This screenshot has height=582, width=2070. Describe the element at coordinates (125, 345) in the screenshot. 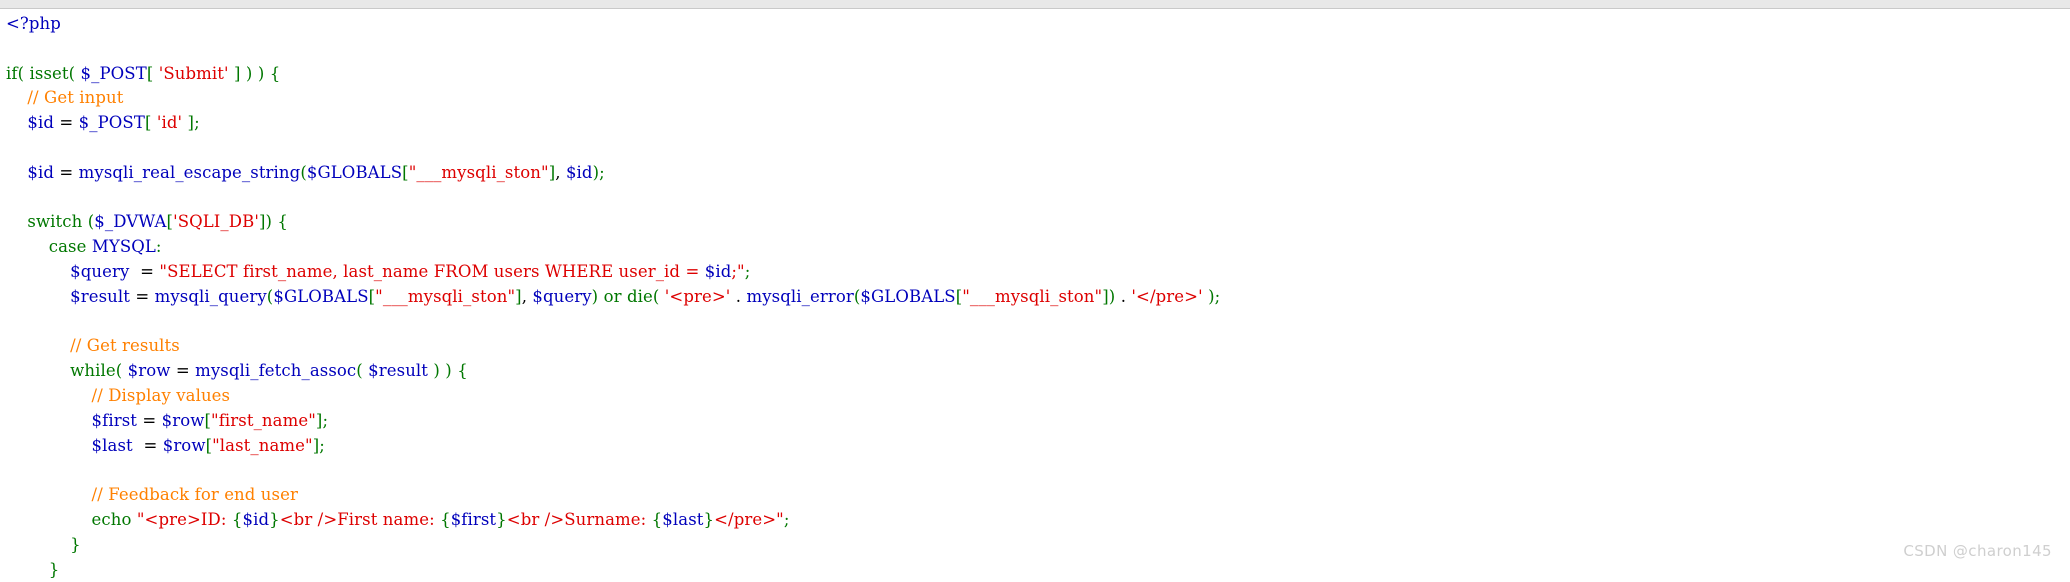

I see `code-token: // Get results` at that location.